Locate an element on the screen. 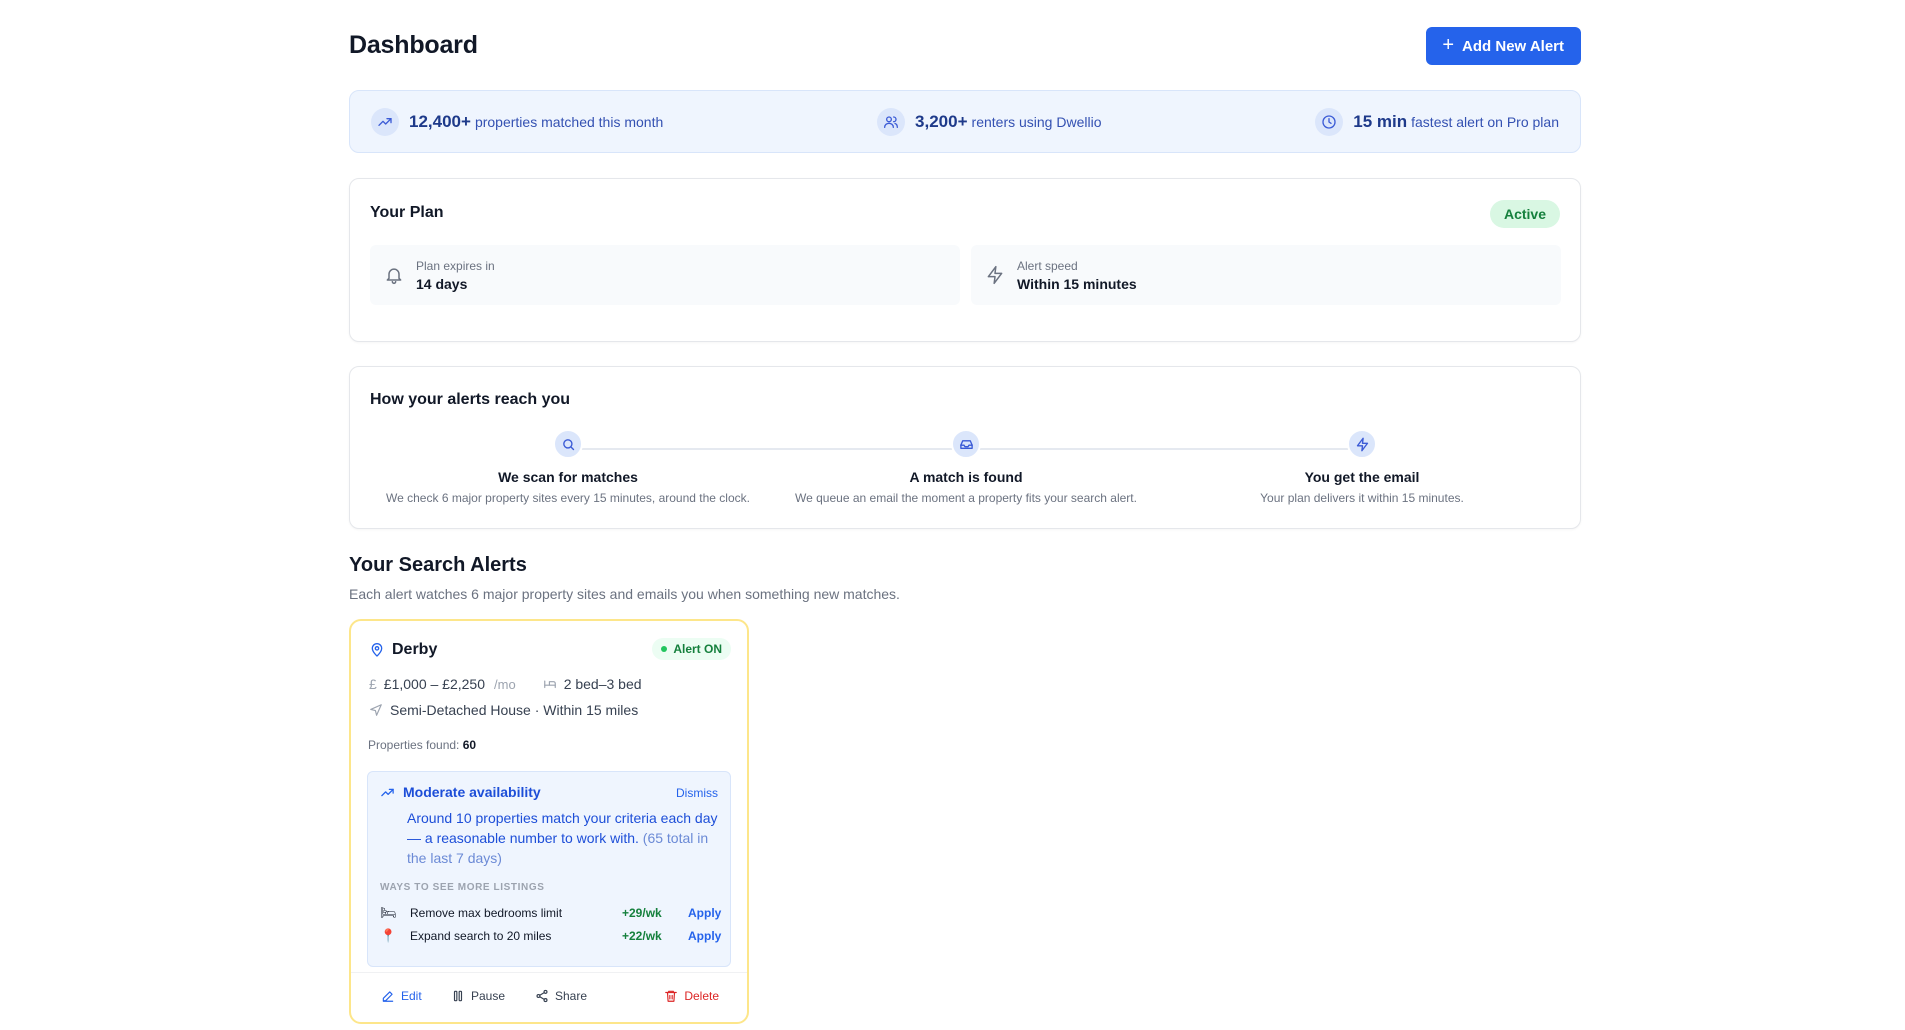  alert-price-row: £ £1,000 – £2,250 /mo 2 bed–3 bed is located at coordinates (505, 684).